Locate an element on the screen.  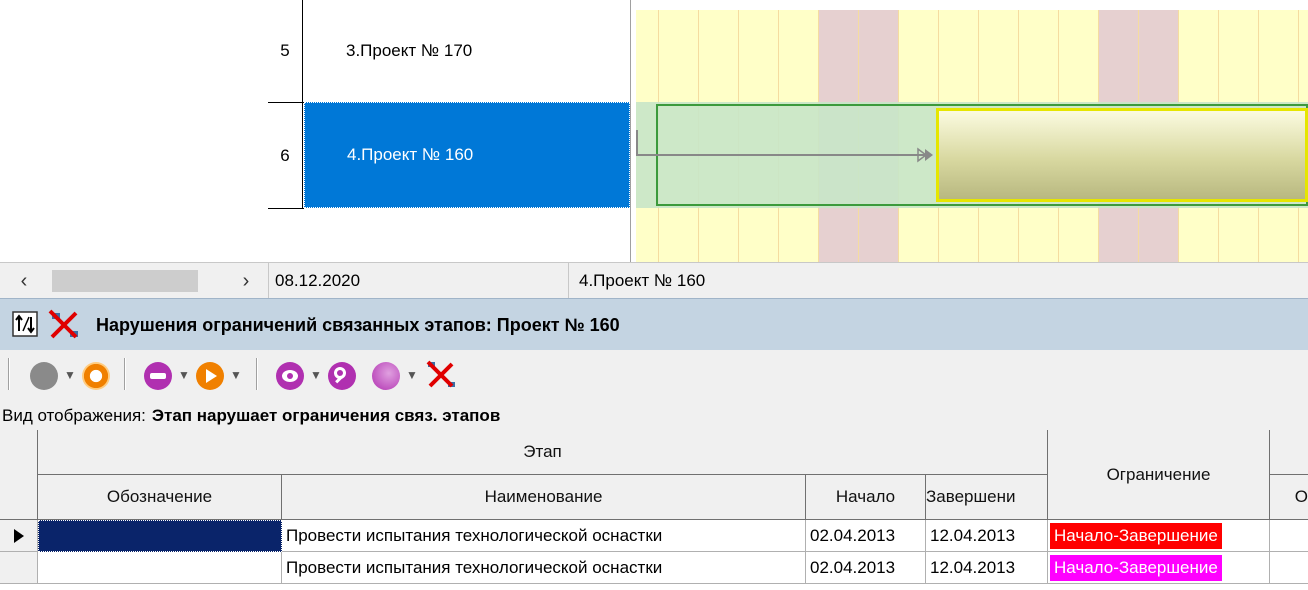
column-header-partial: О is located at coordinates (1289, 497).